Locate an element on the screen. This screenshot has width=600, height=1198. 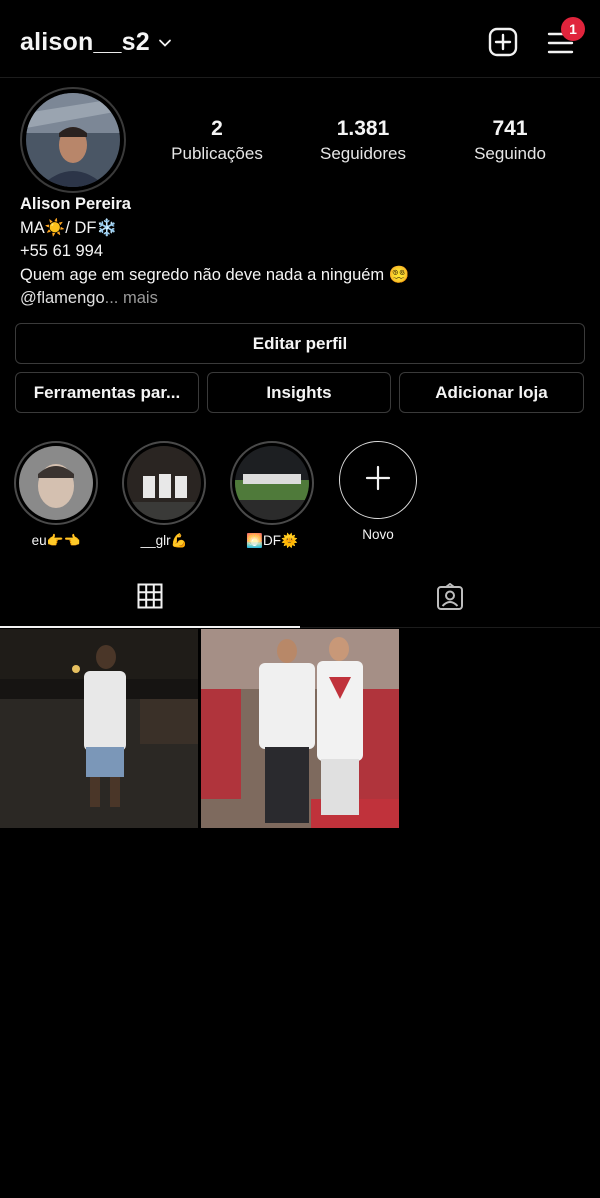
stat-label: Publicações is located at coordinates (217, 153).